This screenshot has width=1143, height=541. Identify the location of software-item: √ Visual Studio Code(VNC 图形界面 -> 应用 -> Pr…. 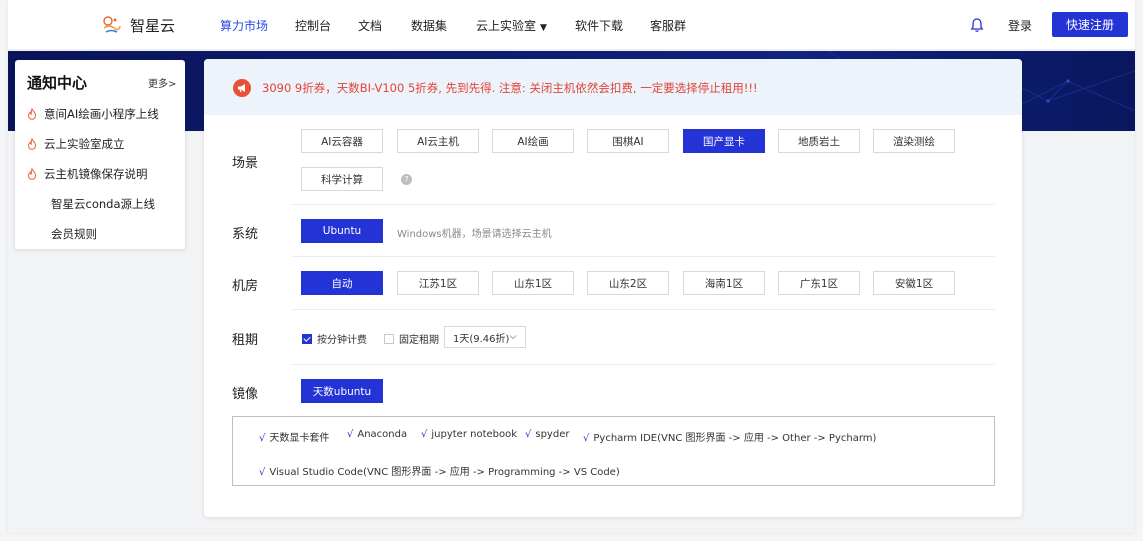
(439, 472).